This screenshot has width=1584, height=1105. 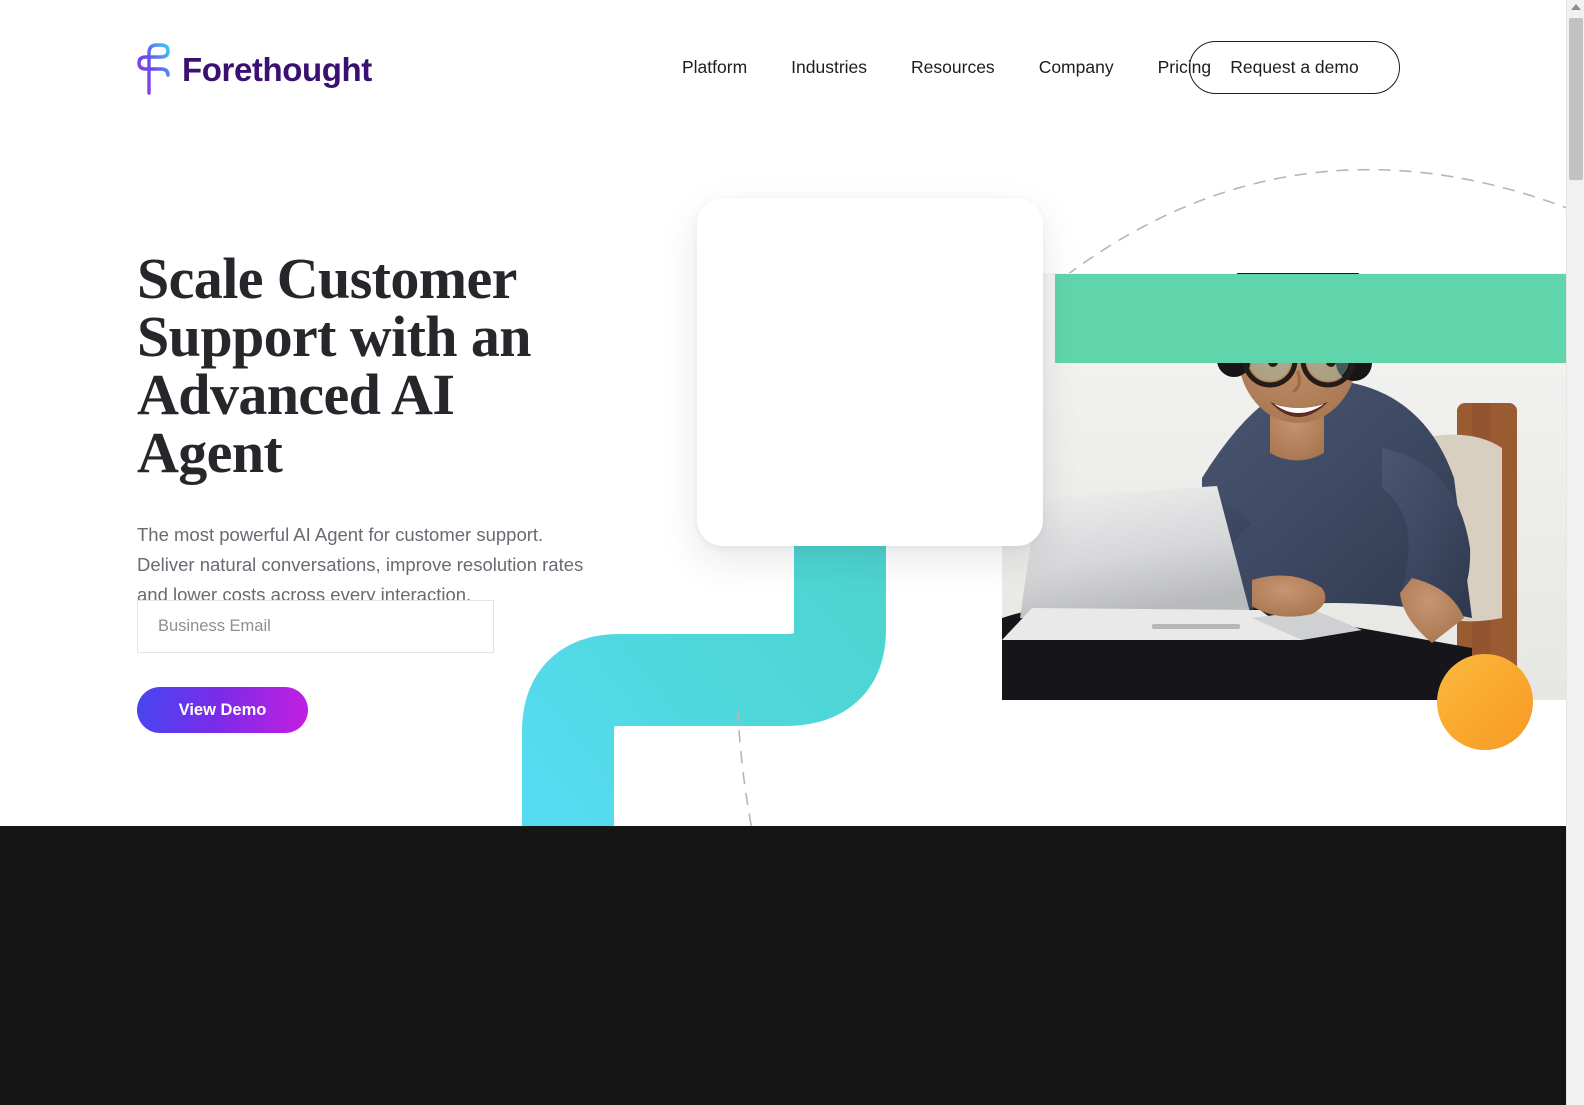 I want to click on forethought-f-logo-icon, so click(x=153, y=69).